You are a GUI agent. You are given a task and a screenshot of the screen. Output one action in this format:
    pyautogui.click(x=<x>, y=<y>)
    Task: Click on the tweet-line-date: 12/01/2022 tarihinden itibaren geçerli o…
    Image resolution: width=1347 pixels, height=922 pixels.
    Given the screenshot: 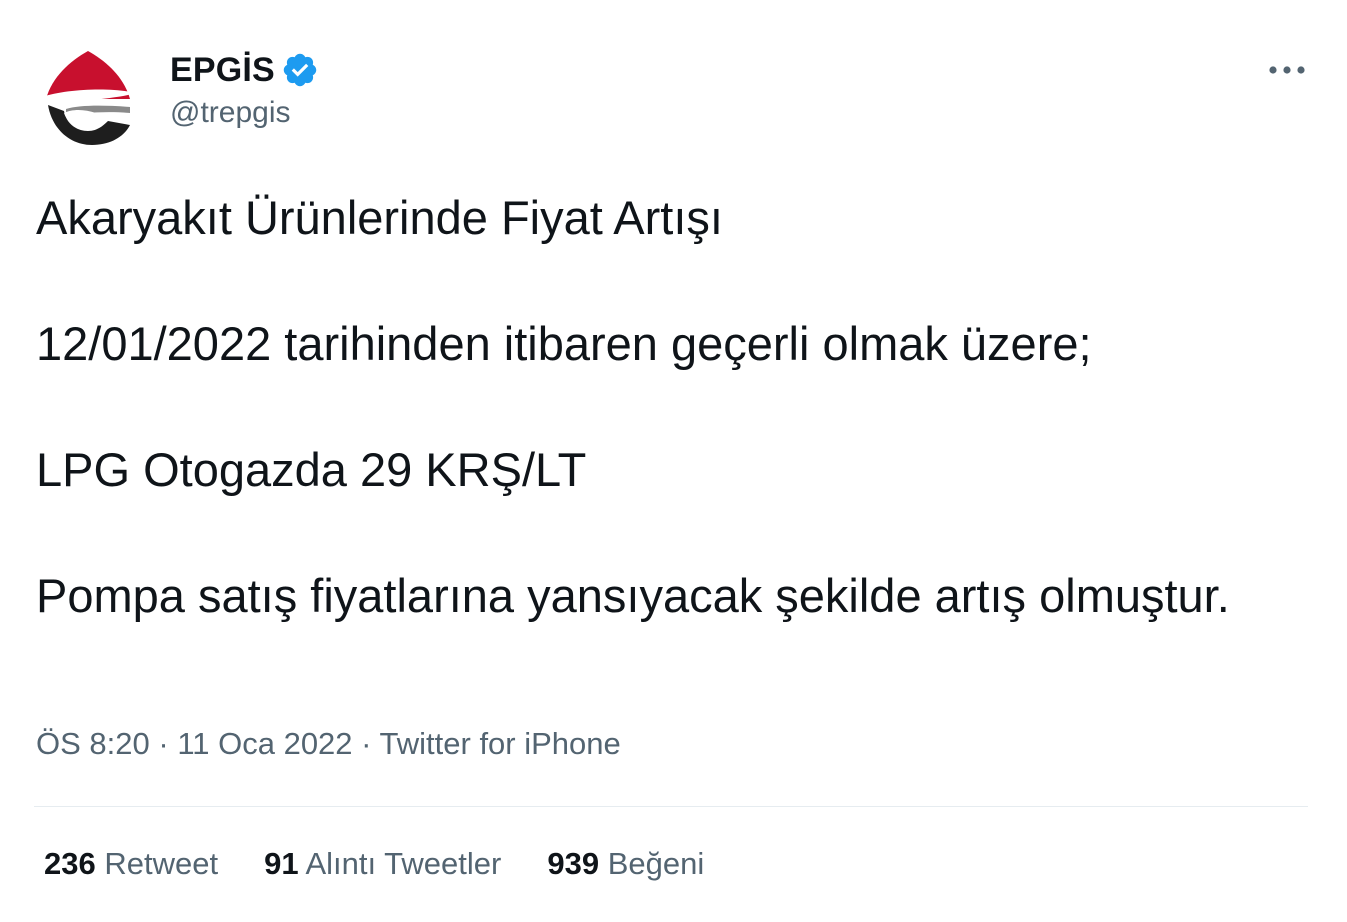 What is the action you would take?
    pyautogui.click(x=564, y=343)
    